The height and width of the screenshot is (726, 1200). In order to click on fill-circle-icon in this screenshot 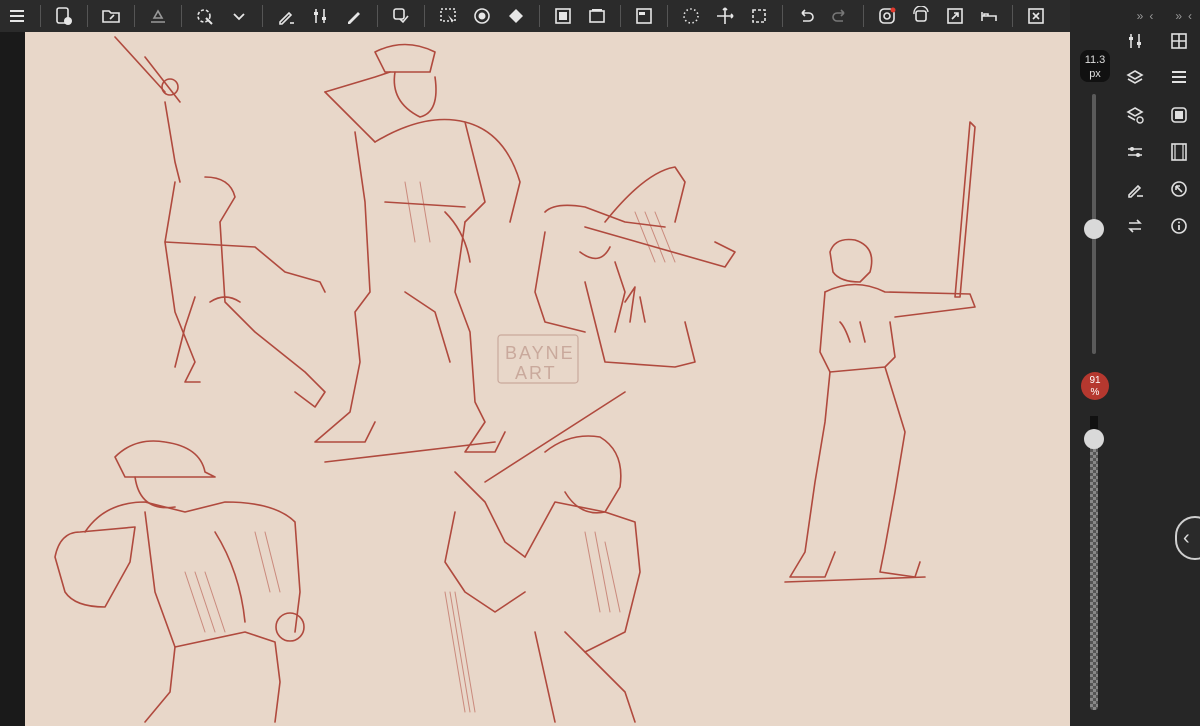, I will do `click(482, 16)`.